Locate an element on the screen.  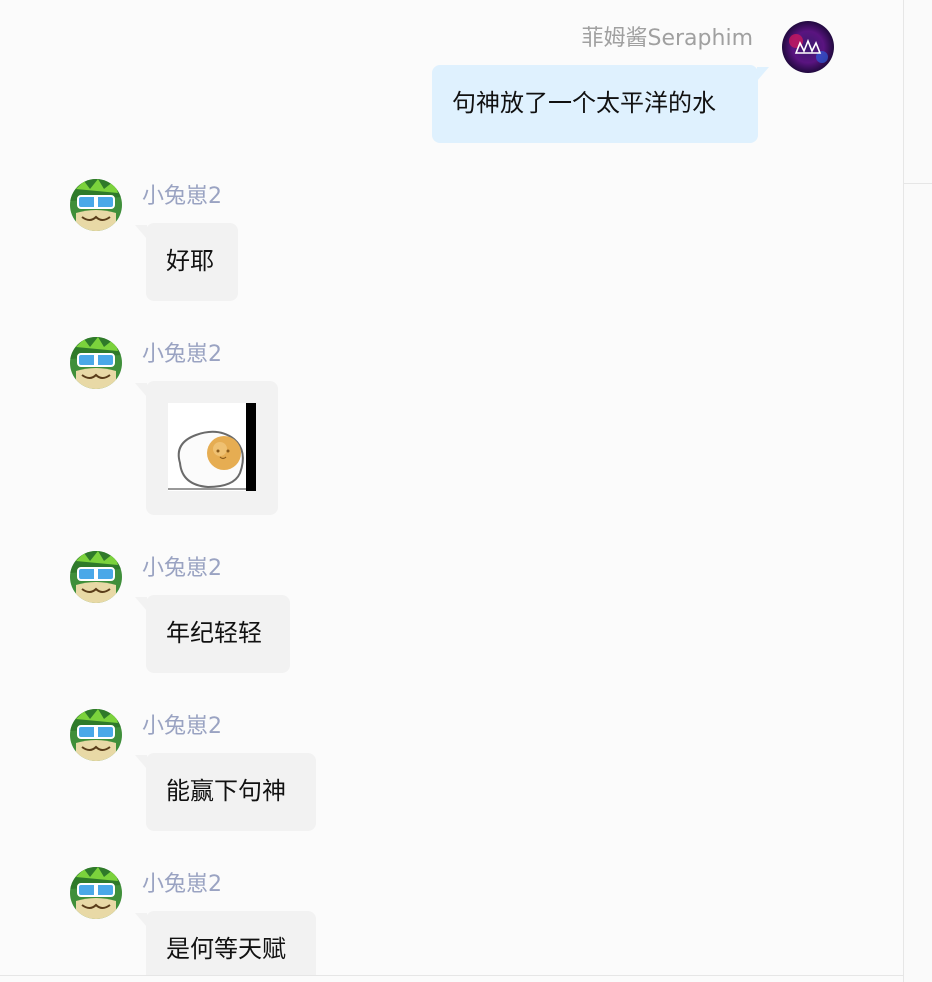
message-bubble-self: 句神放了一个太平洋的水 is located at coordinates (600, 104).